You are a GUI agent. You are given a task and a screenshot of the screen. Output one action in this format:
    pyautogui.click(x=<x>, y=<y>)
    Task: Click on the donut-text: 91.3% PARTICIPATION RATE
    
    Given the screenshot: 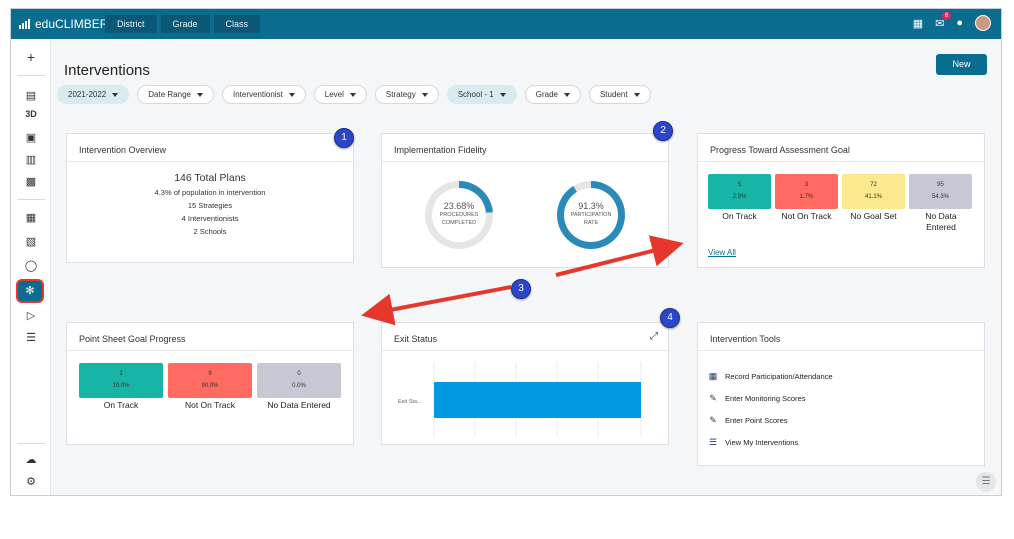 What is the action you would take?
    pyautogui.click(x=591, y=214)
    